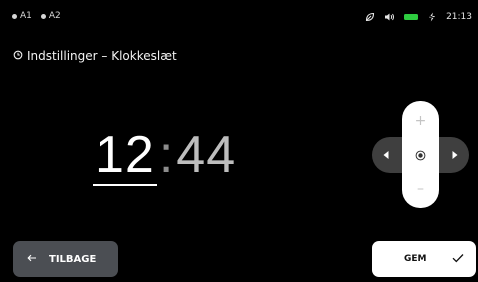 The image size is (478, 282). Describe the element at coordinates (26, 16) in the screenshot. I see `sim-slot-label: A1` at that location.